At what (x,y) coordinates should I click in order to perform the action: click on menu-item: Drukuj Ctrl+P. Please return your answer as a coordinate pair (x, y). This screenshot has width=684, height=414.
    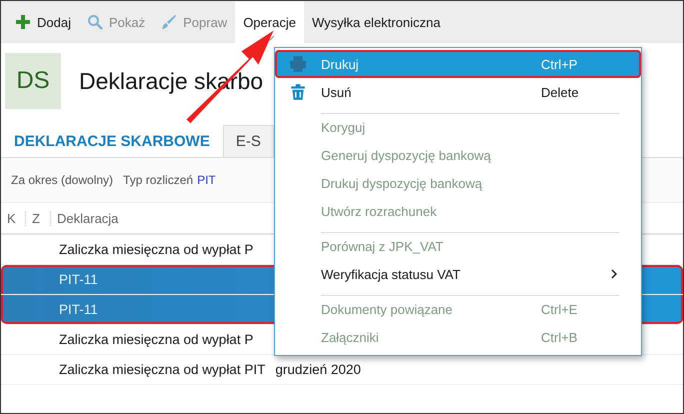
    Looking at the image, I should click on (458, 64).